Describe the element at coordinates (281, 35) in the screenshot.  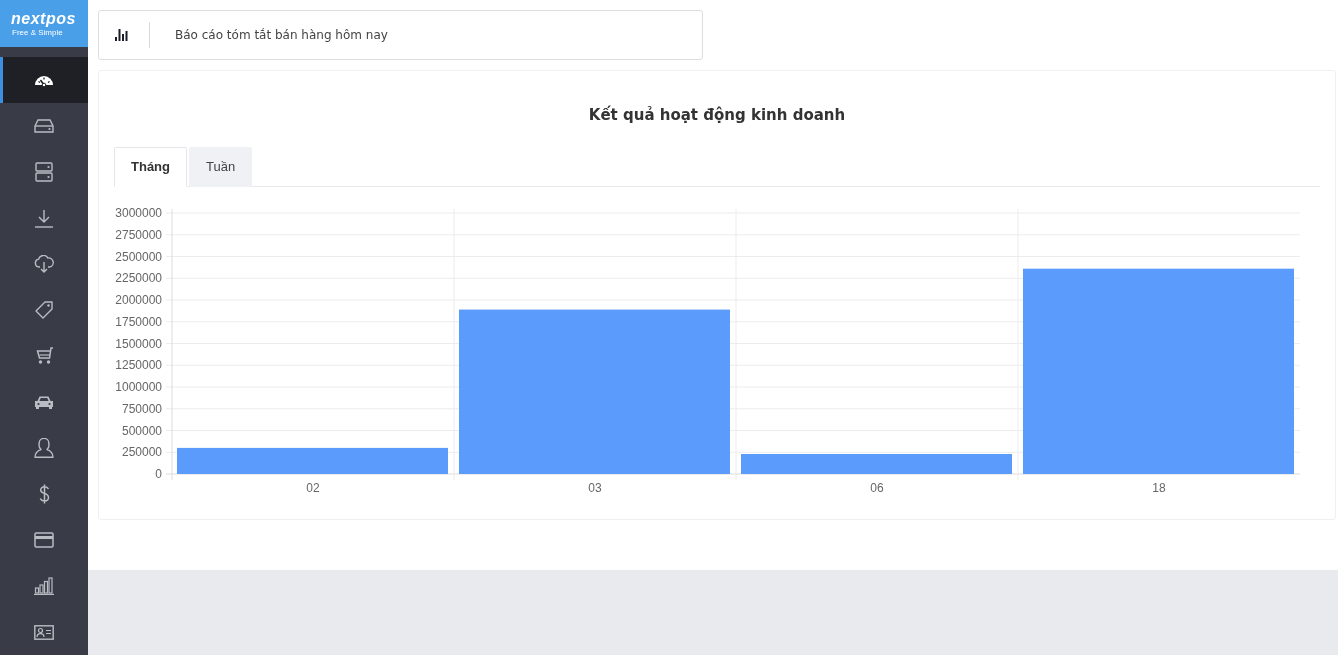
I see `report-title: Báo cáo tóm tắt bán hàng hôm nay` at that location.